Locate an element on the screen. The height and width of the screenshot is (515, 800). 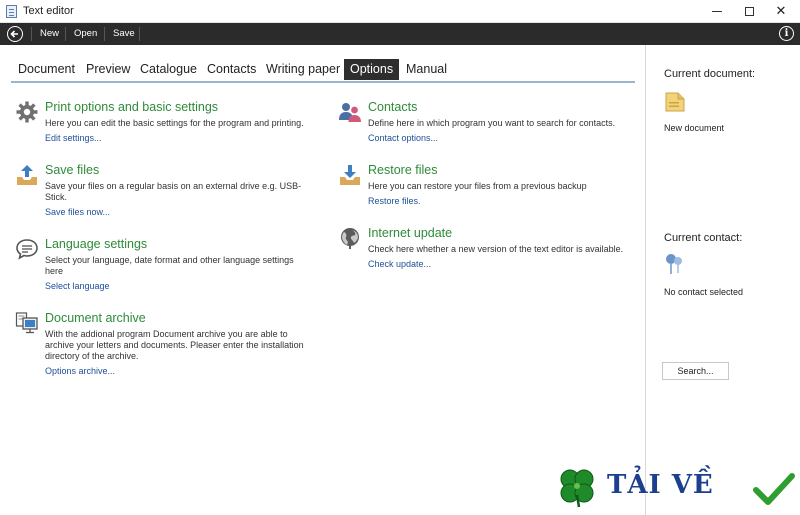
back-button is located at coordinates (15, 34).